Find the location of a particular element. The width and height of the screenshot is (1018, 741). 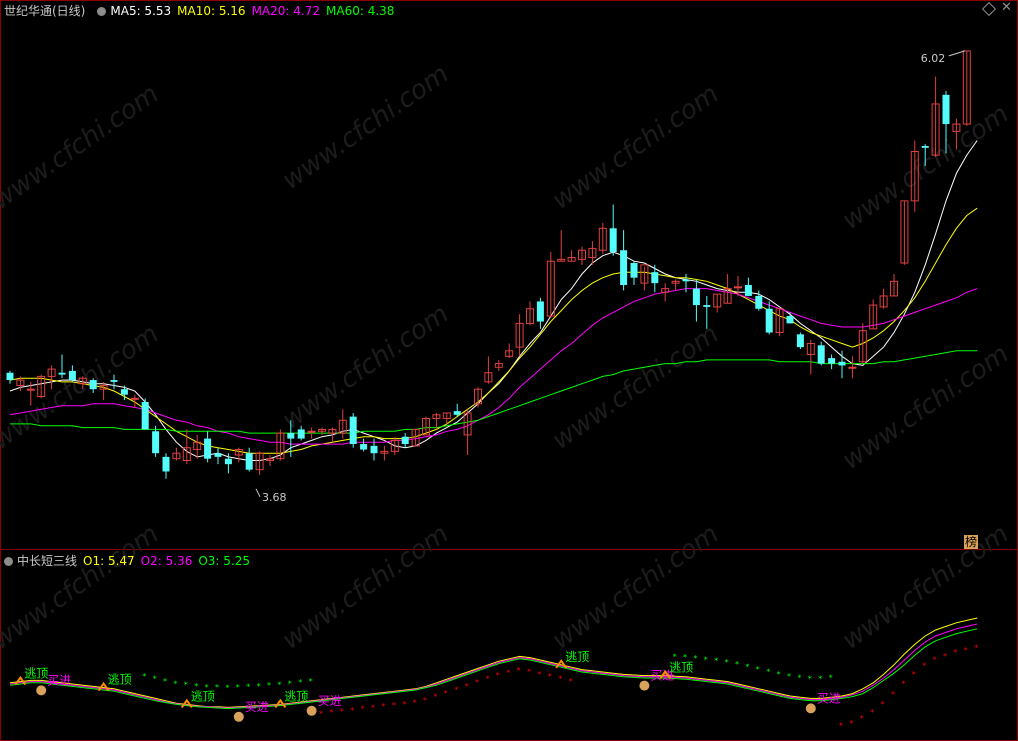

ma60-label: MA60: 4.38 is located at coordinates (360, 11).